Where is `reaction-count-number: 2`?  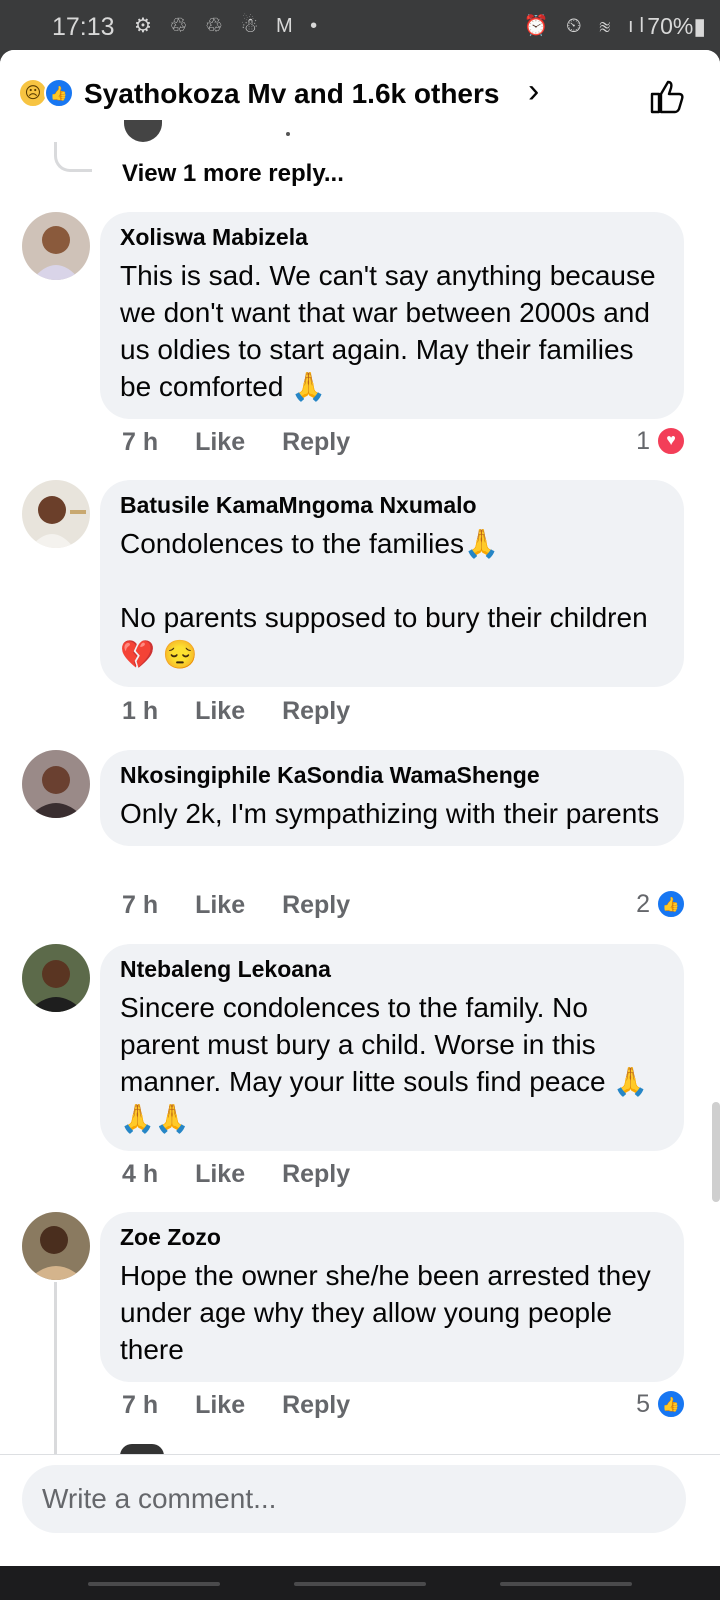 reaction-count-number: 2 is located at coordinates (643, 903).